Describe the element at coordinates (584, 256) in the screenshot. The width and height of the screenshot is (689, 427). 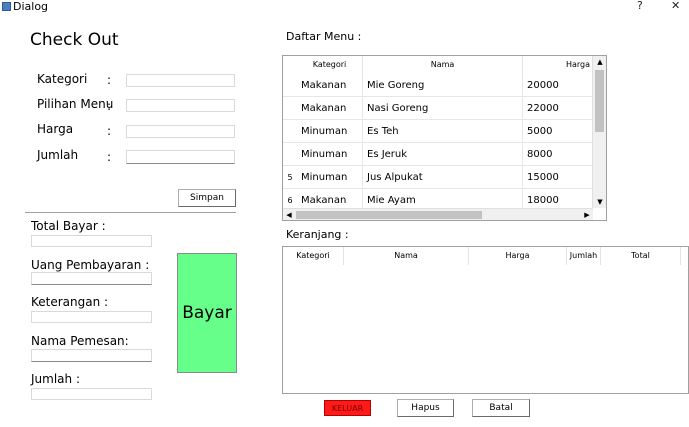
I see `cart-header-jumlah: Jumlah` at that location.